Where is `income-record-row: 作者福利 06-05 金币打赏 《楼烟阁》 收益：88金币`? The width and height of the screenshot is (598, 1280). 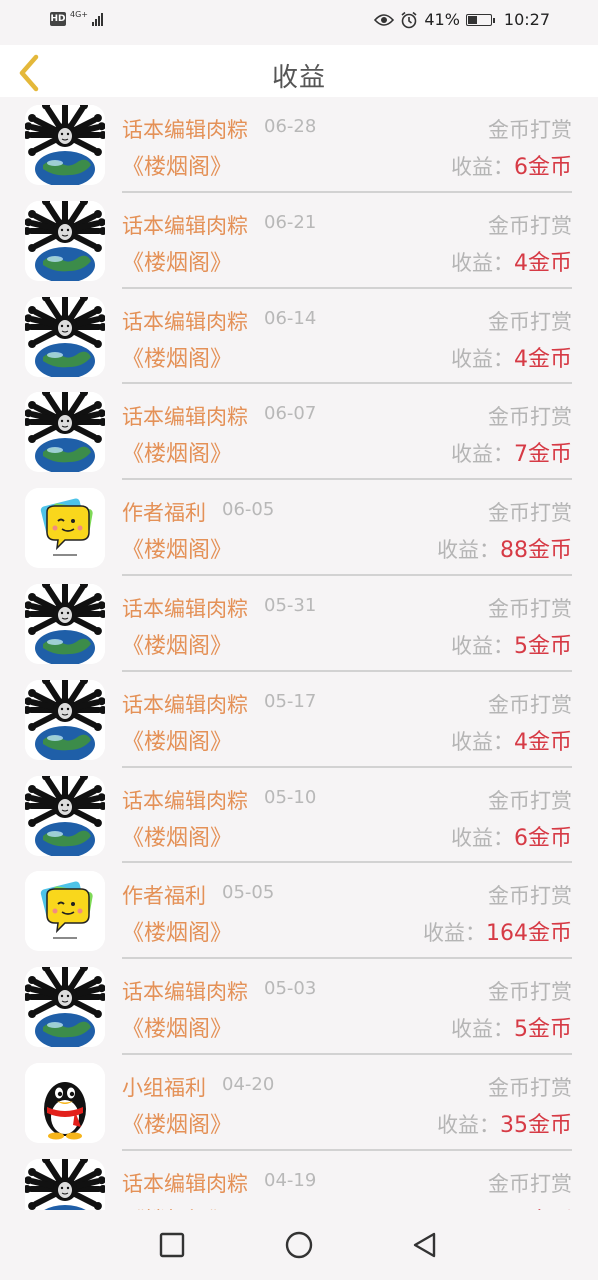
income-record-row: 作者福利 06-05 金币打赏 《楼烟阁》 收益：88金币 is located at coordinates (299, 528).